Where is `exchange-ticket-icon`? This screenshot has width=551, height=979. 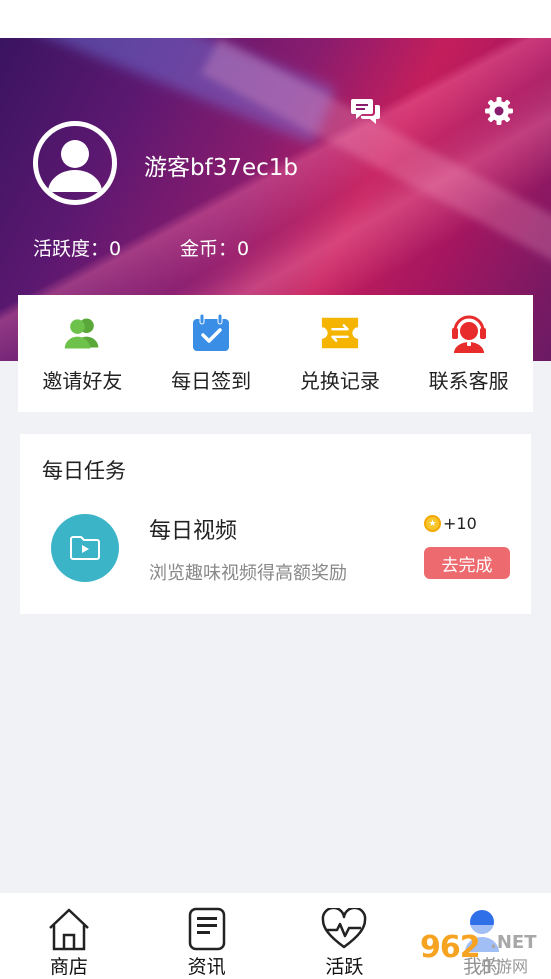
exchange-ticket-icon is located at coordinates (340, 333).